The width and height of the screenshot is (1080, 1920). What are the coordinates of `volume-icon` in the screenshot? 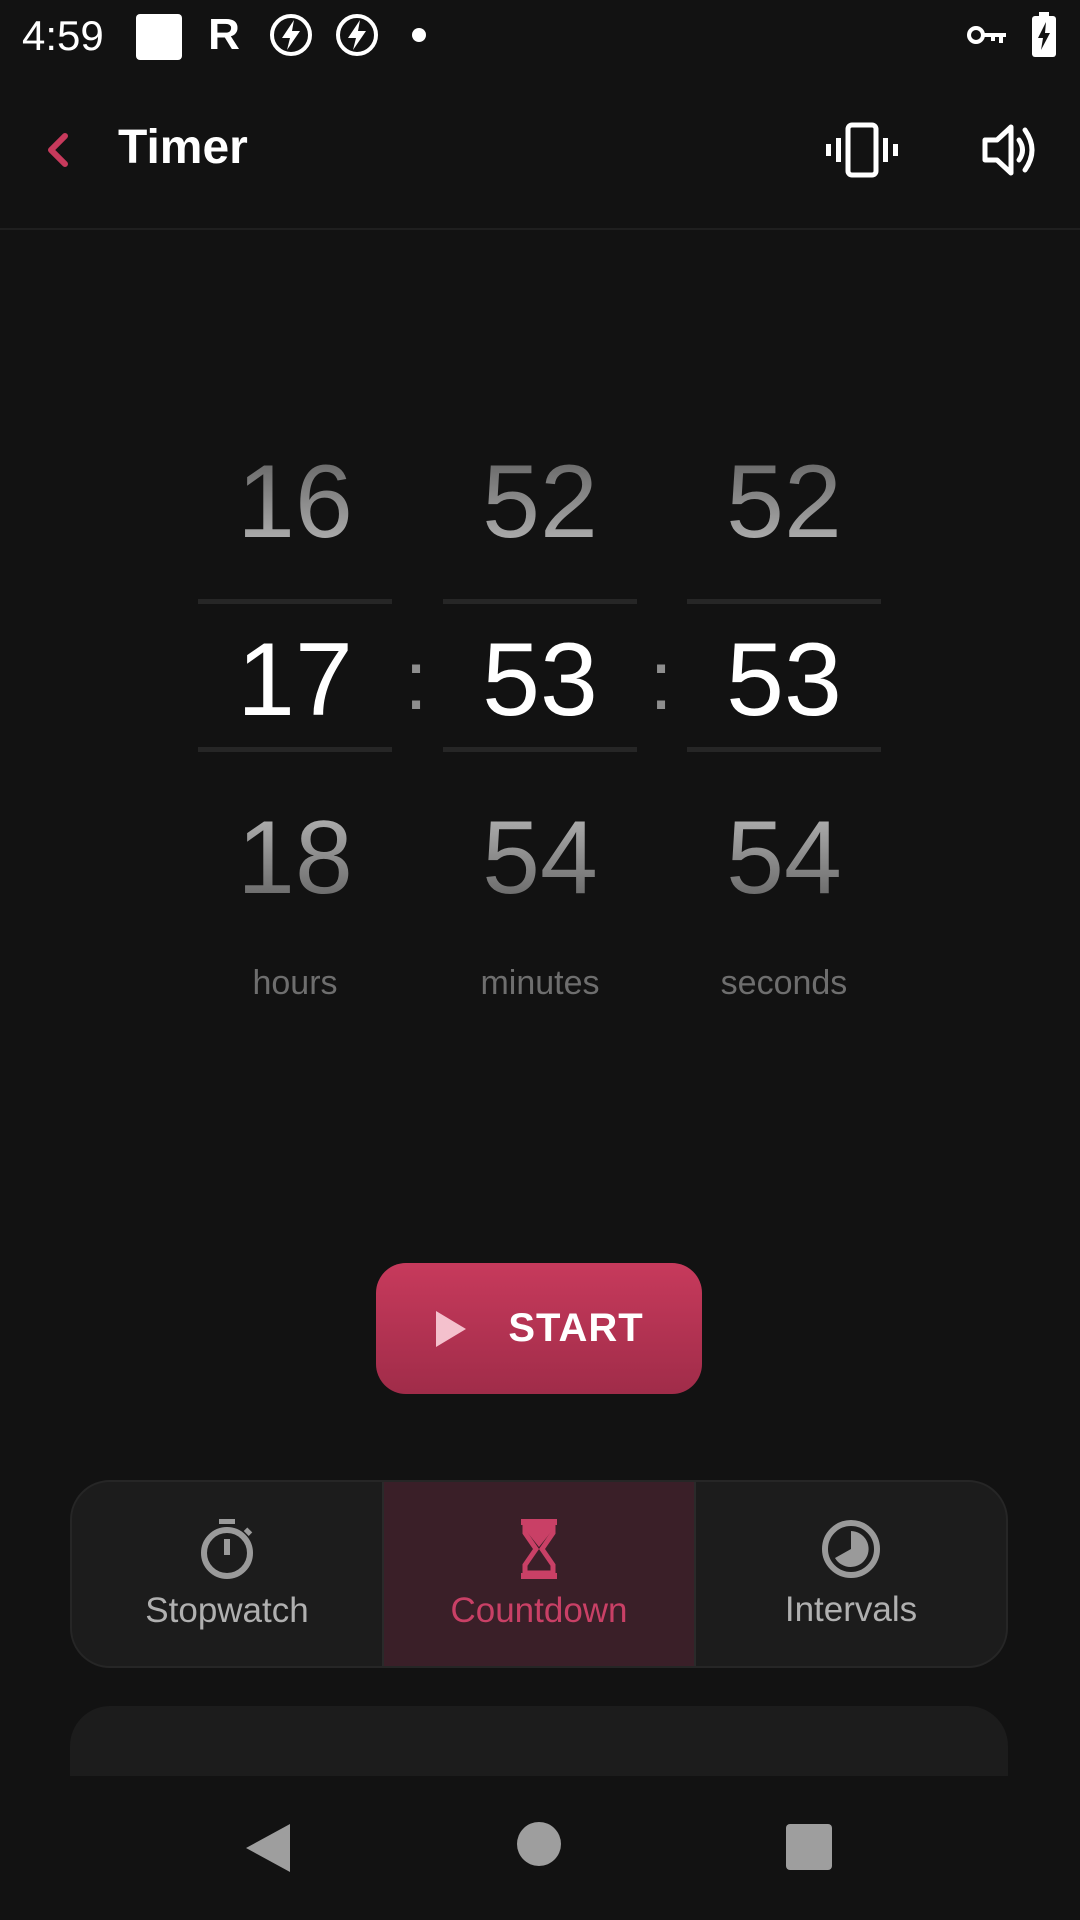 It's located at (1008, 150).